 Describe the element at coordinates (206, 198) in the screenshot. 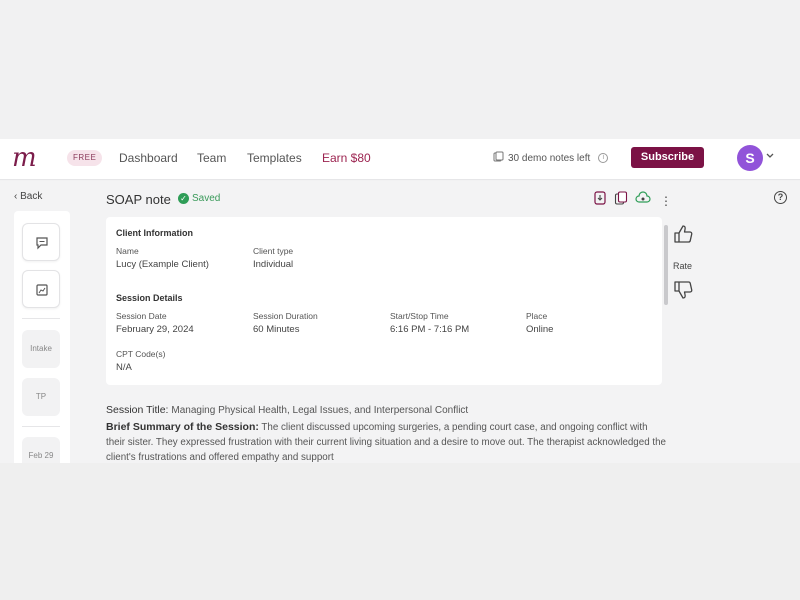

I see `saved-label: Saved` at that location.